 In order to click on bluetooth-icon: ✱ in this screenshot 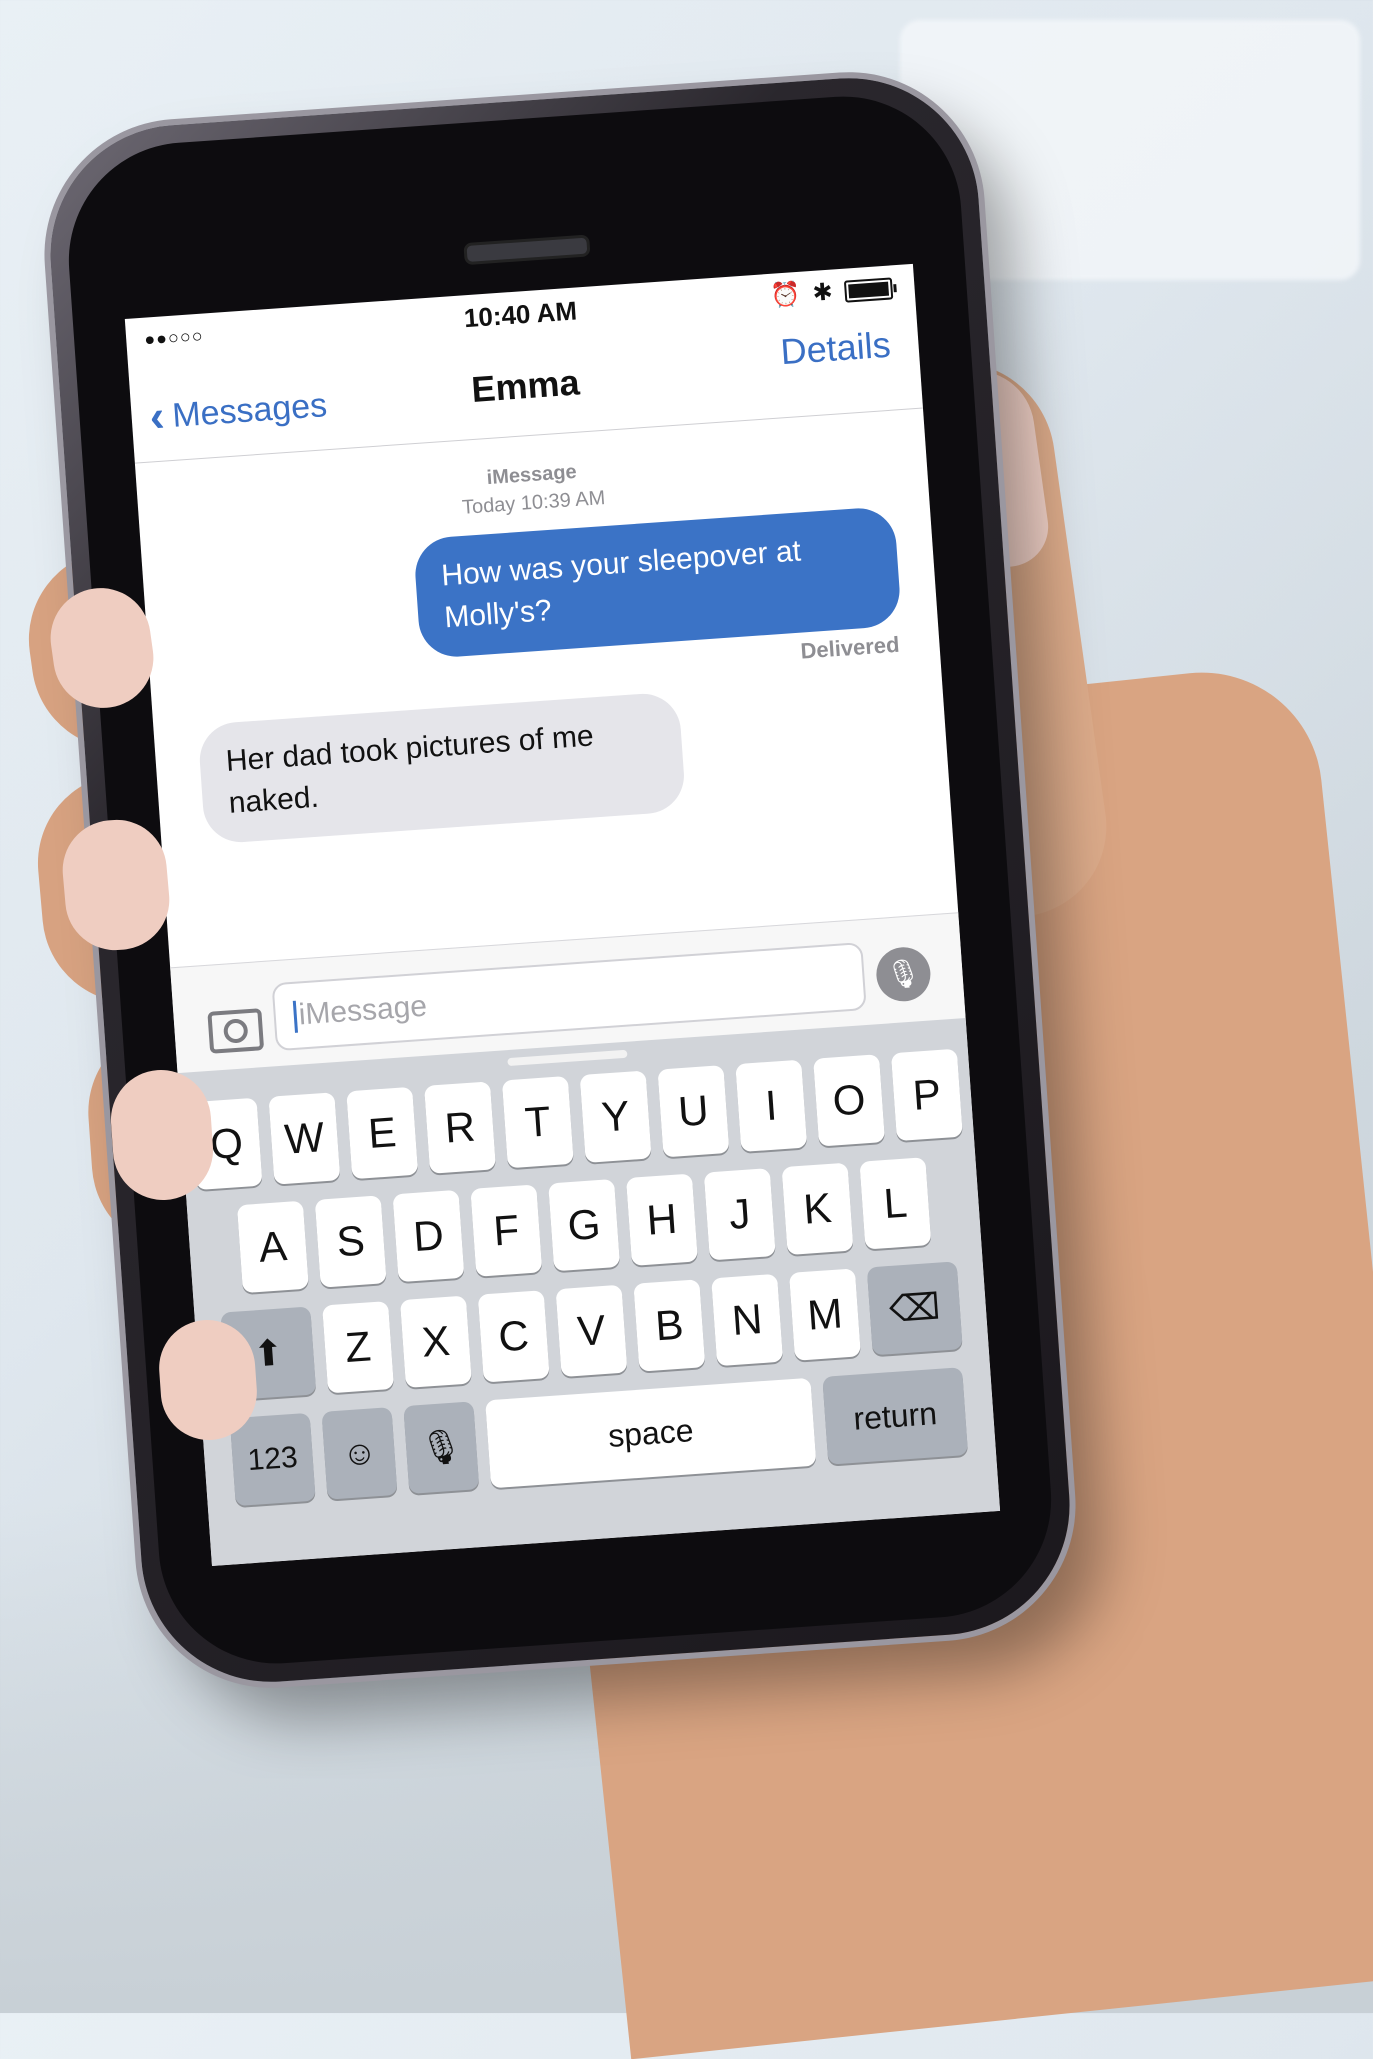, I will do `click(822, 292)`.